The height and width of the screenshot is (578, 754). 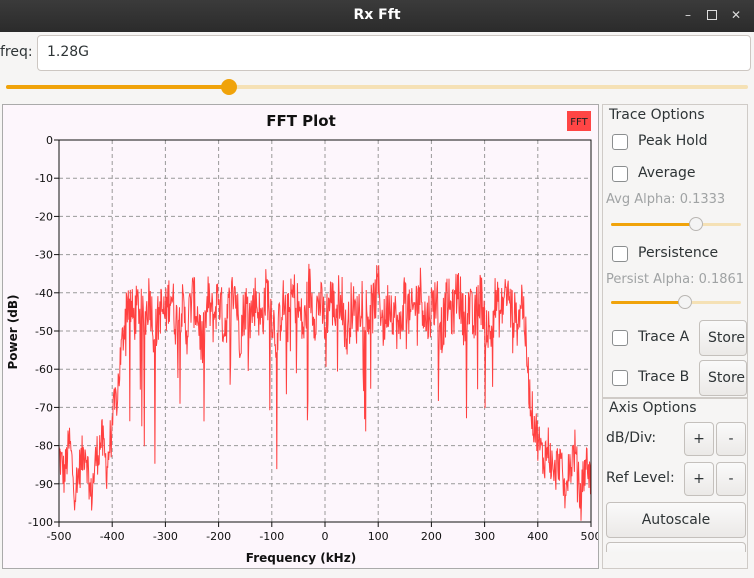 What do you see at coordinates (13, 331) in the screenshot?
I see `y-axis-label: Power (dB)` at bounding box center [13, 331].